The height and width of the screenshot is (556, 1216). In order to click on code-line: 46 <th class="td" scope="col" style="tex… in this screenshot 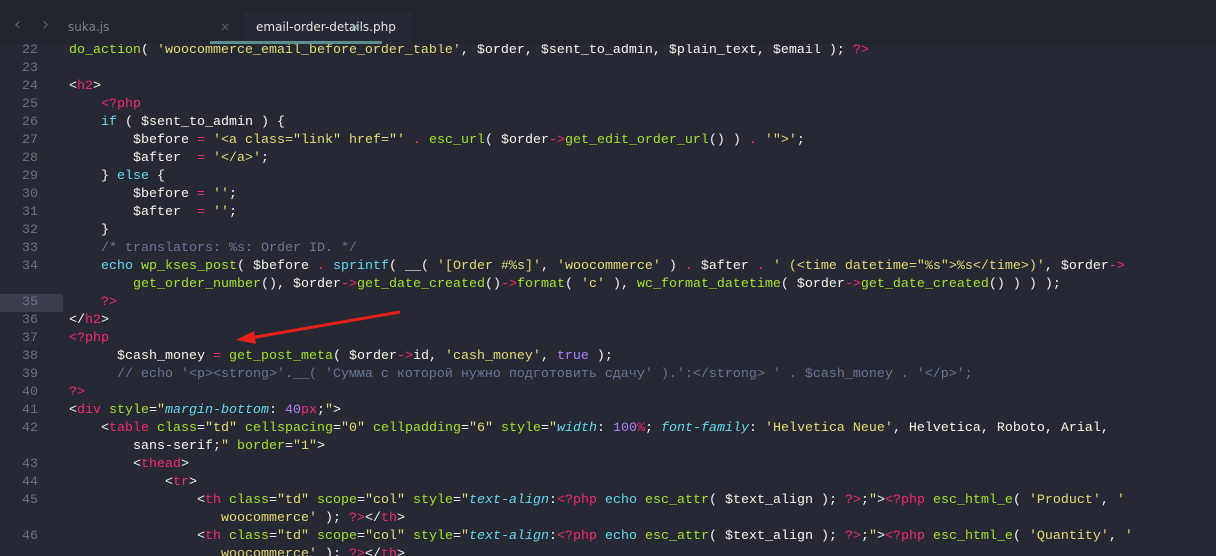, I will do `click(608, 537)`.